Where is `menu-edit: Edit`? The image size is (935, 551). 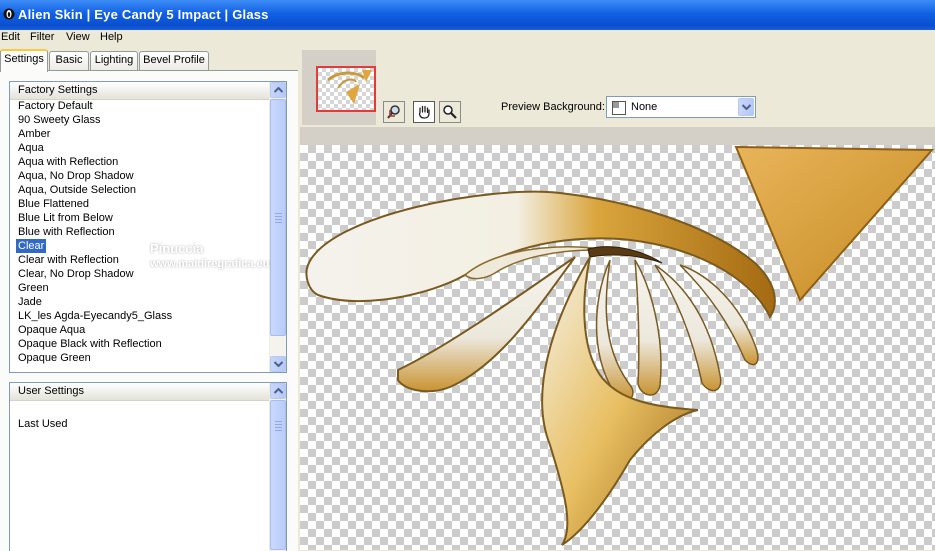
menu-edit: Edit is located at coordinates (10, 37).